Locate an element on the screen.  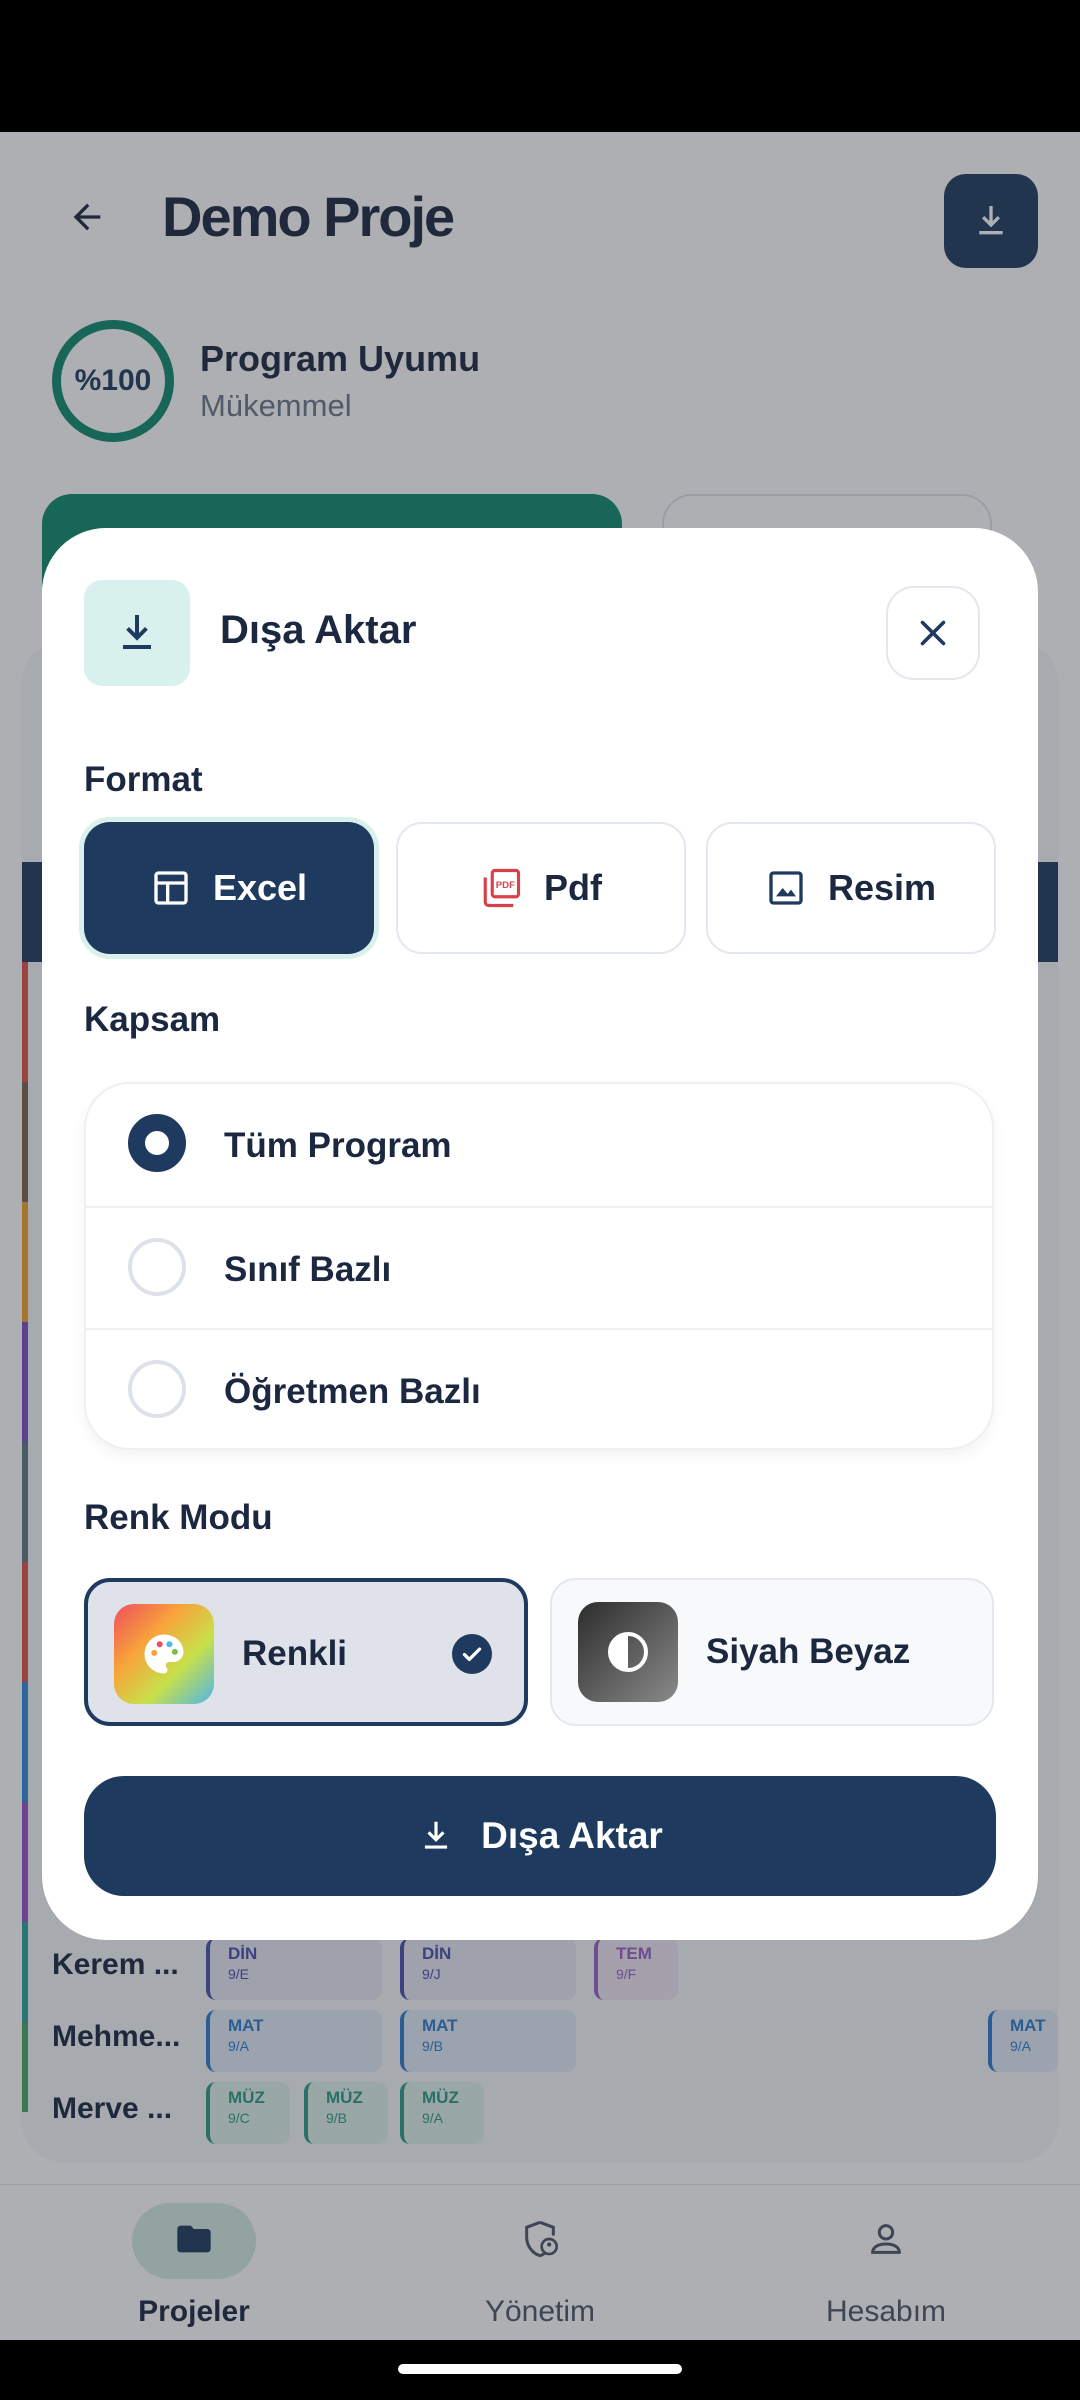
table-icon is located at coordinates (171, 888).